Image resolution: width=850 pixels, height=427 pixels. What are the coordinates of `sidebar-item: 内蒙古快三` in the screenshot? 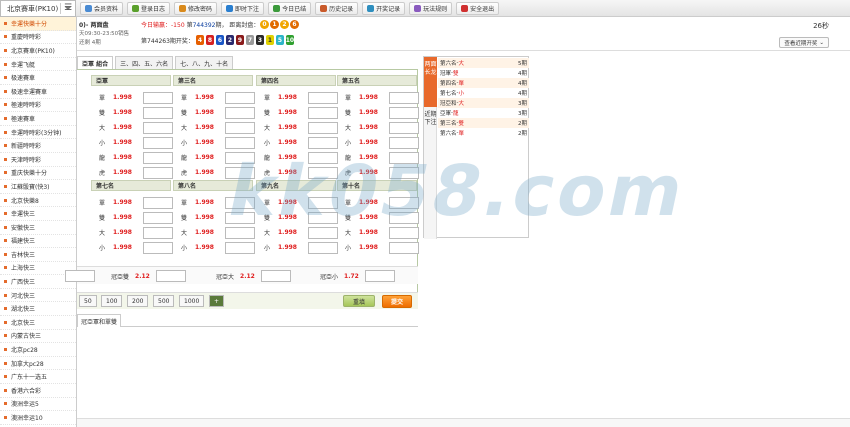 It's located at (38, 337).